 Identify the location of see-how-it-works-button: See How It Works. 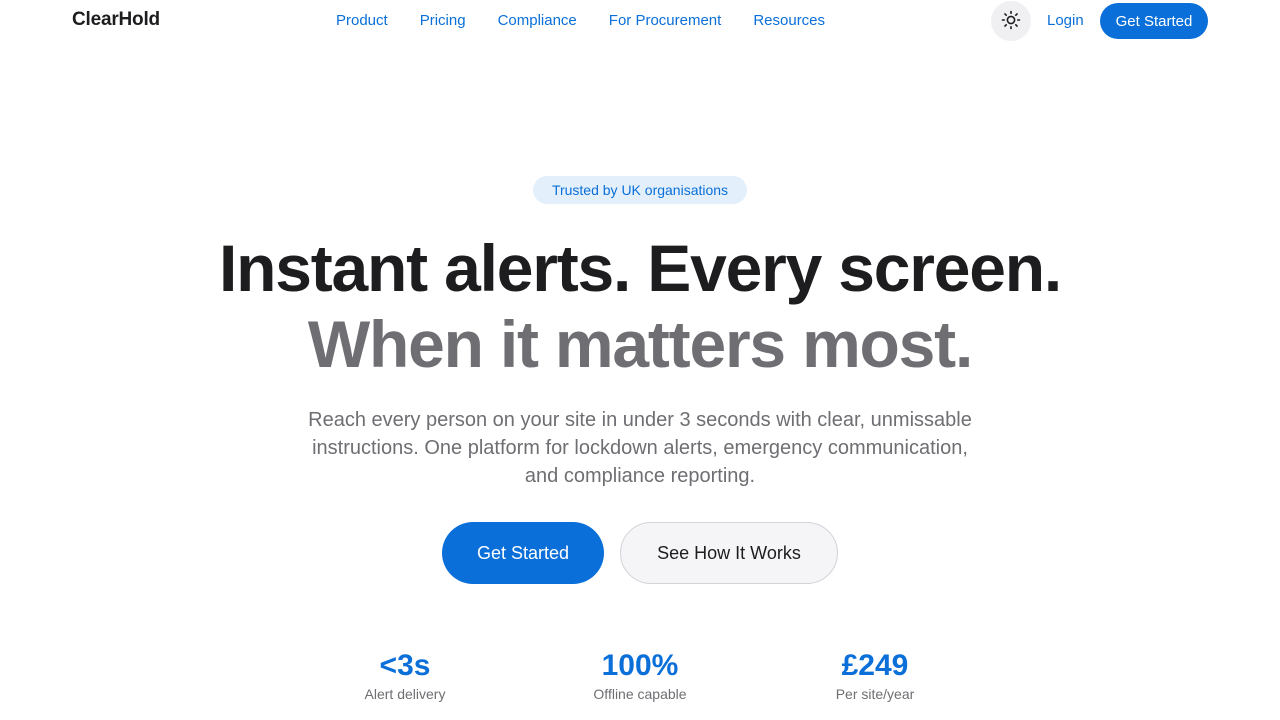
(729, 553).